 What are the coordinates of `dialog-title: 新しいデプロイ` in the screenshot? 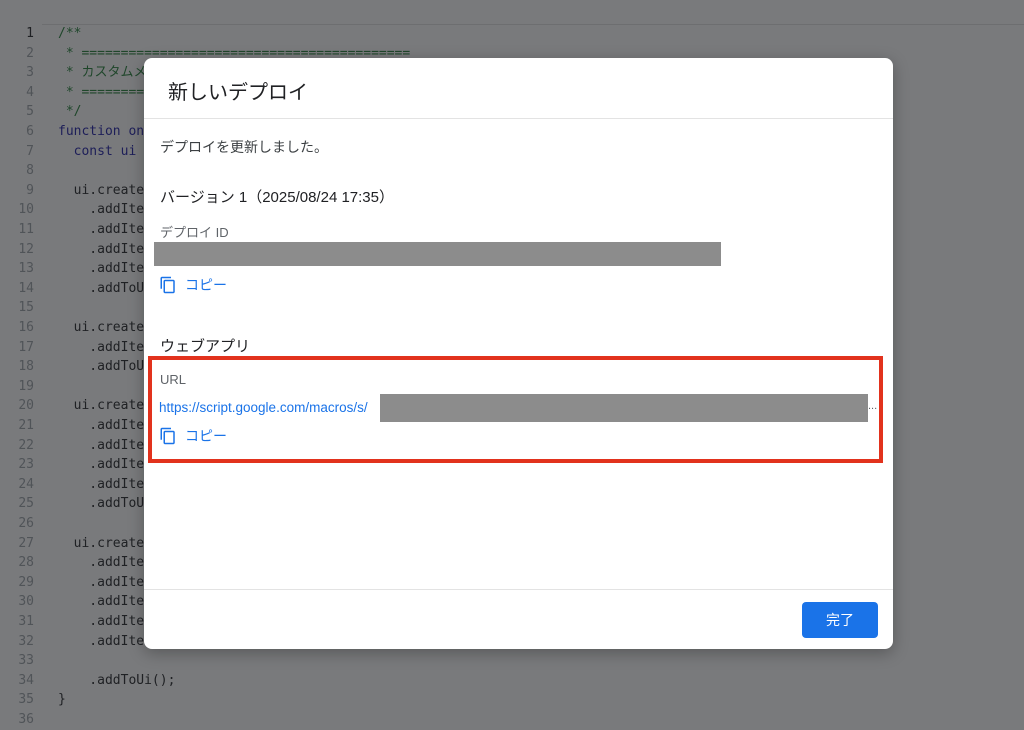 It's located at (238, 93).